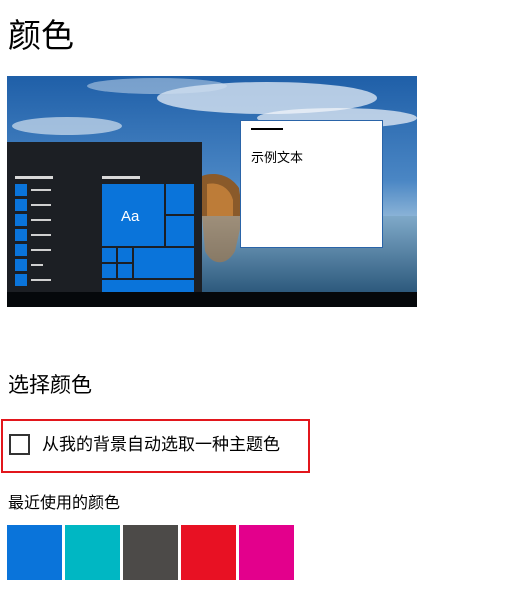  I want to click on page-title: 颜色, so click(41, 35).